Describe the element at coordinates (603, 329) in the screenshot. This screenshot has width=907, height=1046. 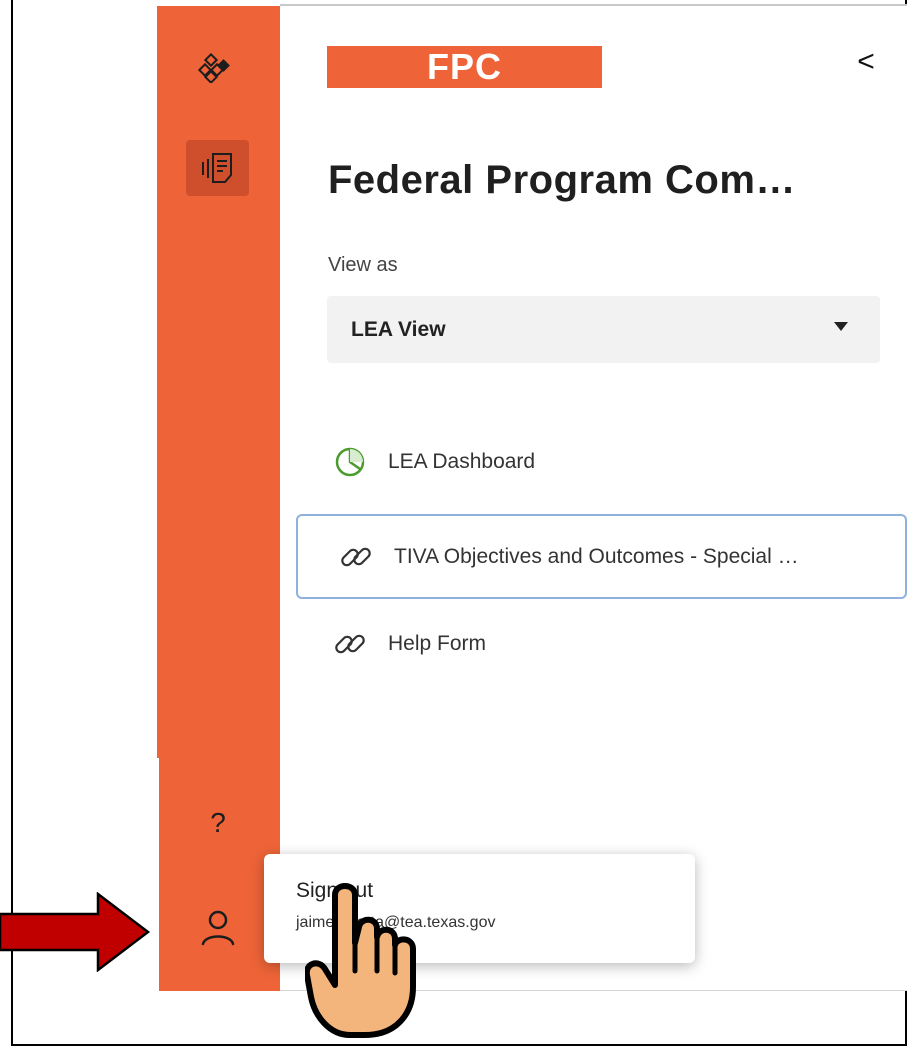
I see `view-as-dropdown: LEA View` at that location.